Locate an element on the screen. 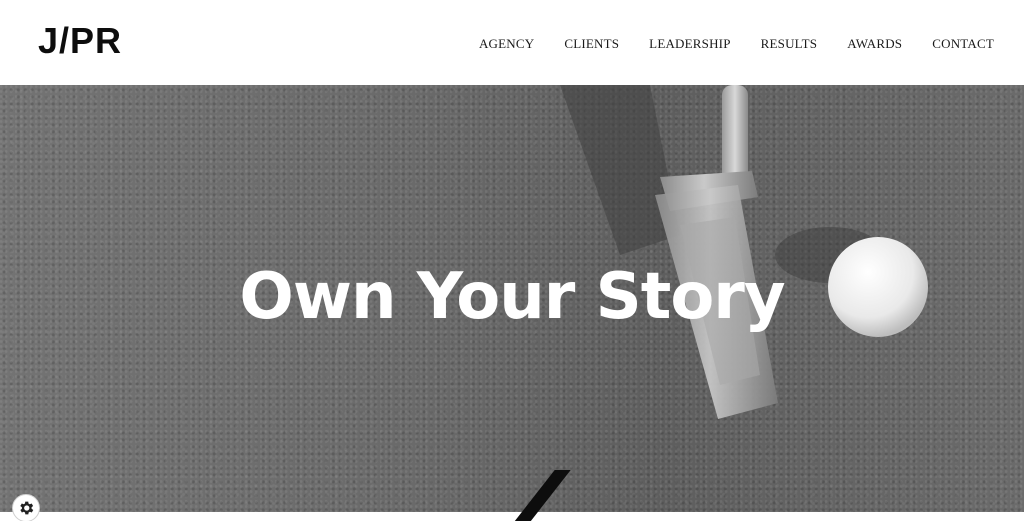 The image size is (1024, 521). gear-icon is located at coordinates (27, 508).